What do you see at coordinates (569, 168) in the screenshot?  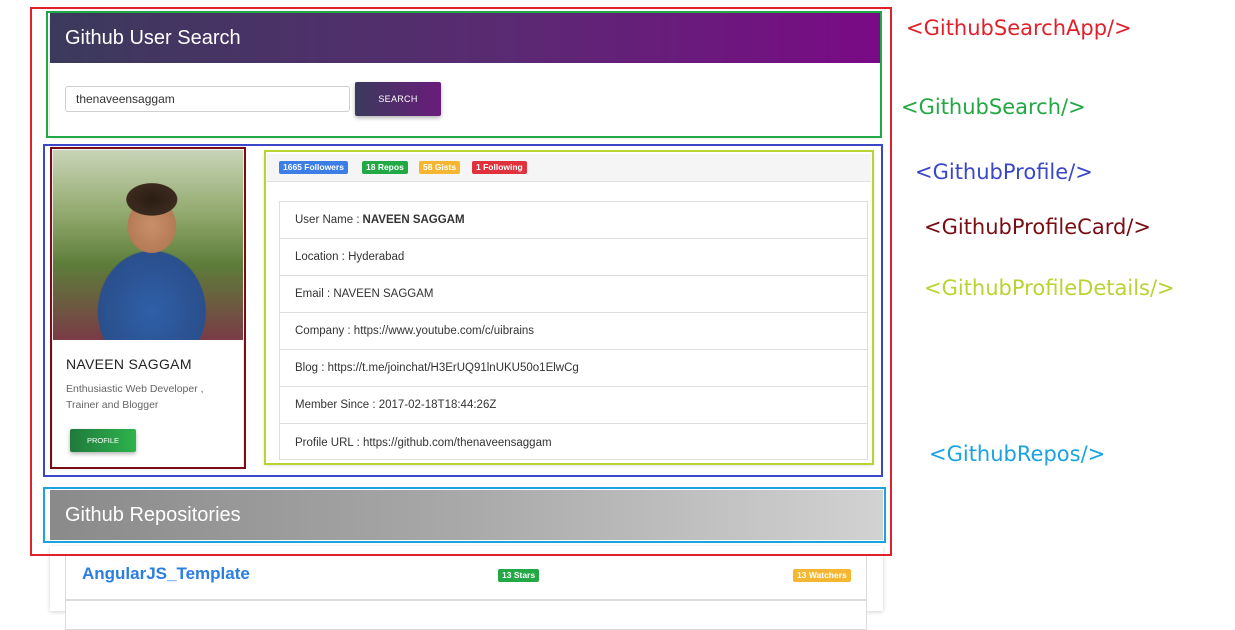 I see `profile-stats-header` at bounding box center [569, 168].